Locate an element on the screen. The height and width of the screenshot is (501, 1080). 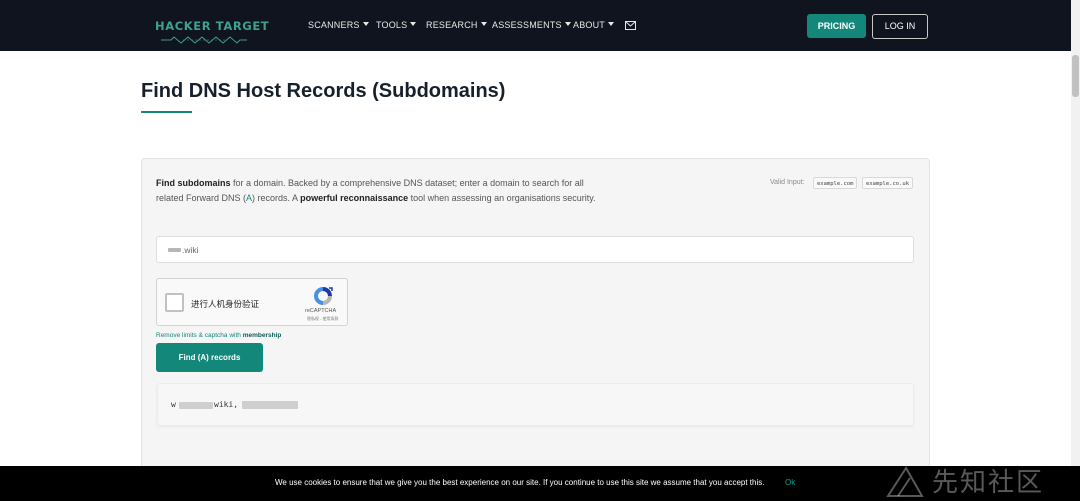
desc-text-2: ) records. A is located at coordinates (276, 198).